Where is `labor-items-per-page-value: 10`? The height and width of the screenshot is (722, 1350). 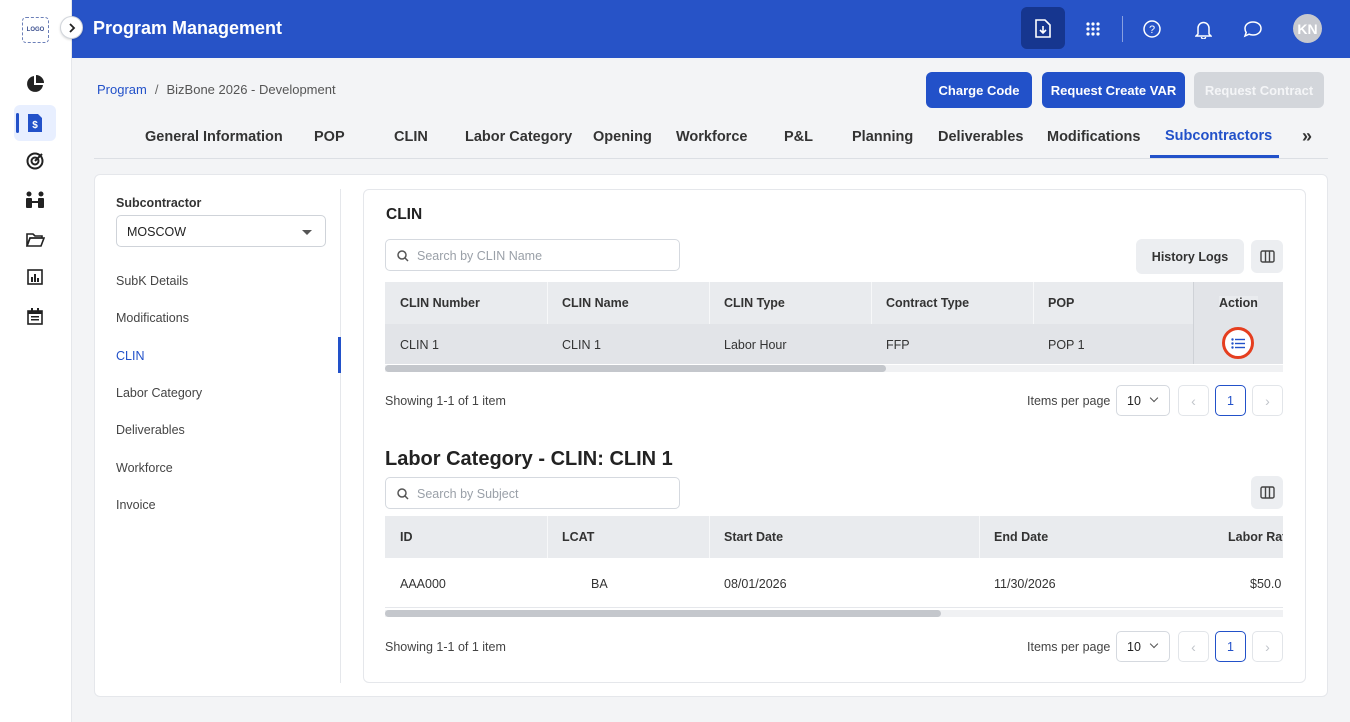 labor-items-per-page-value: 10 is located at coordinates (1134, 647).